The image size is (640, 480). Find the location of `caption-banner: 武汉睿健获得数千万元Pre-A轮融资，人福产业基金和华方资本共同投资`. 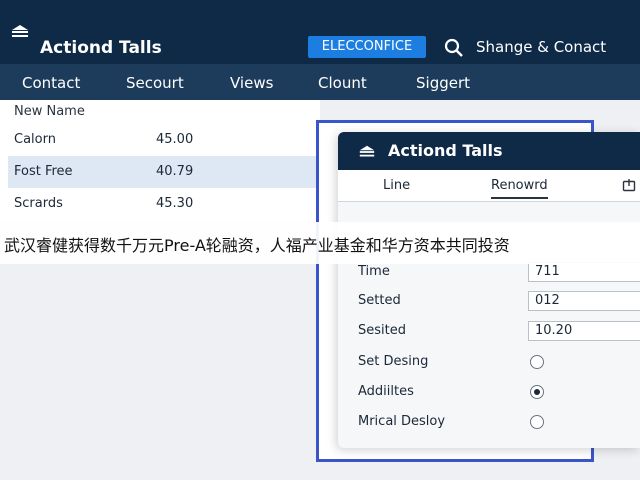

caption-banner: 武汉睿健获得数千万元Pre-A轮融资，人福产业基金和华方资本共同投资 is located at coordinates (320, 243).